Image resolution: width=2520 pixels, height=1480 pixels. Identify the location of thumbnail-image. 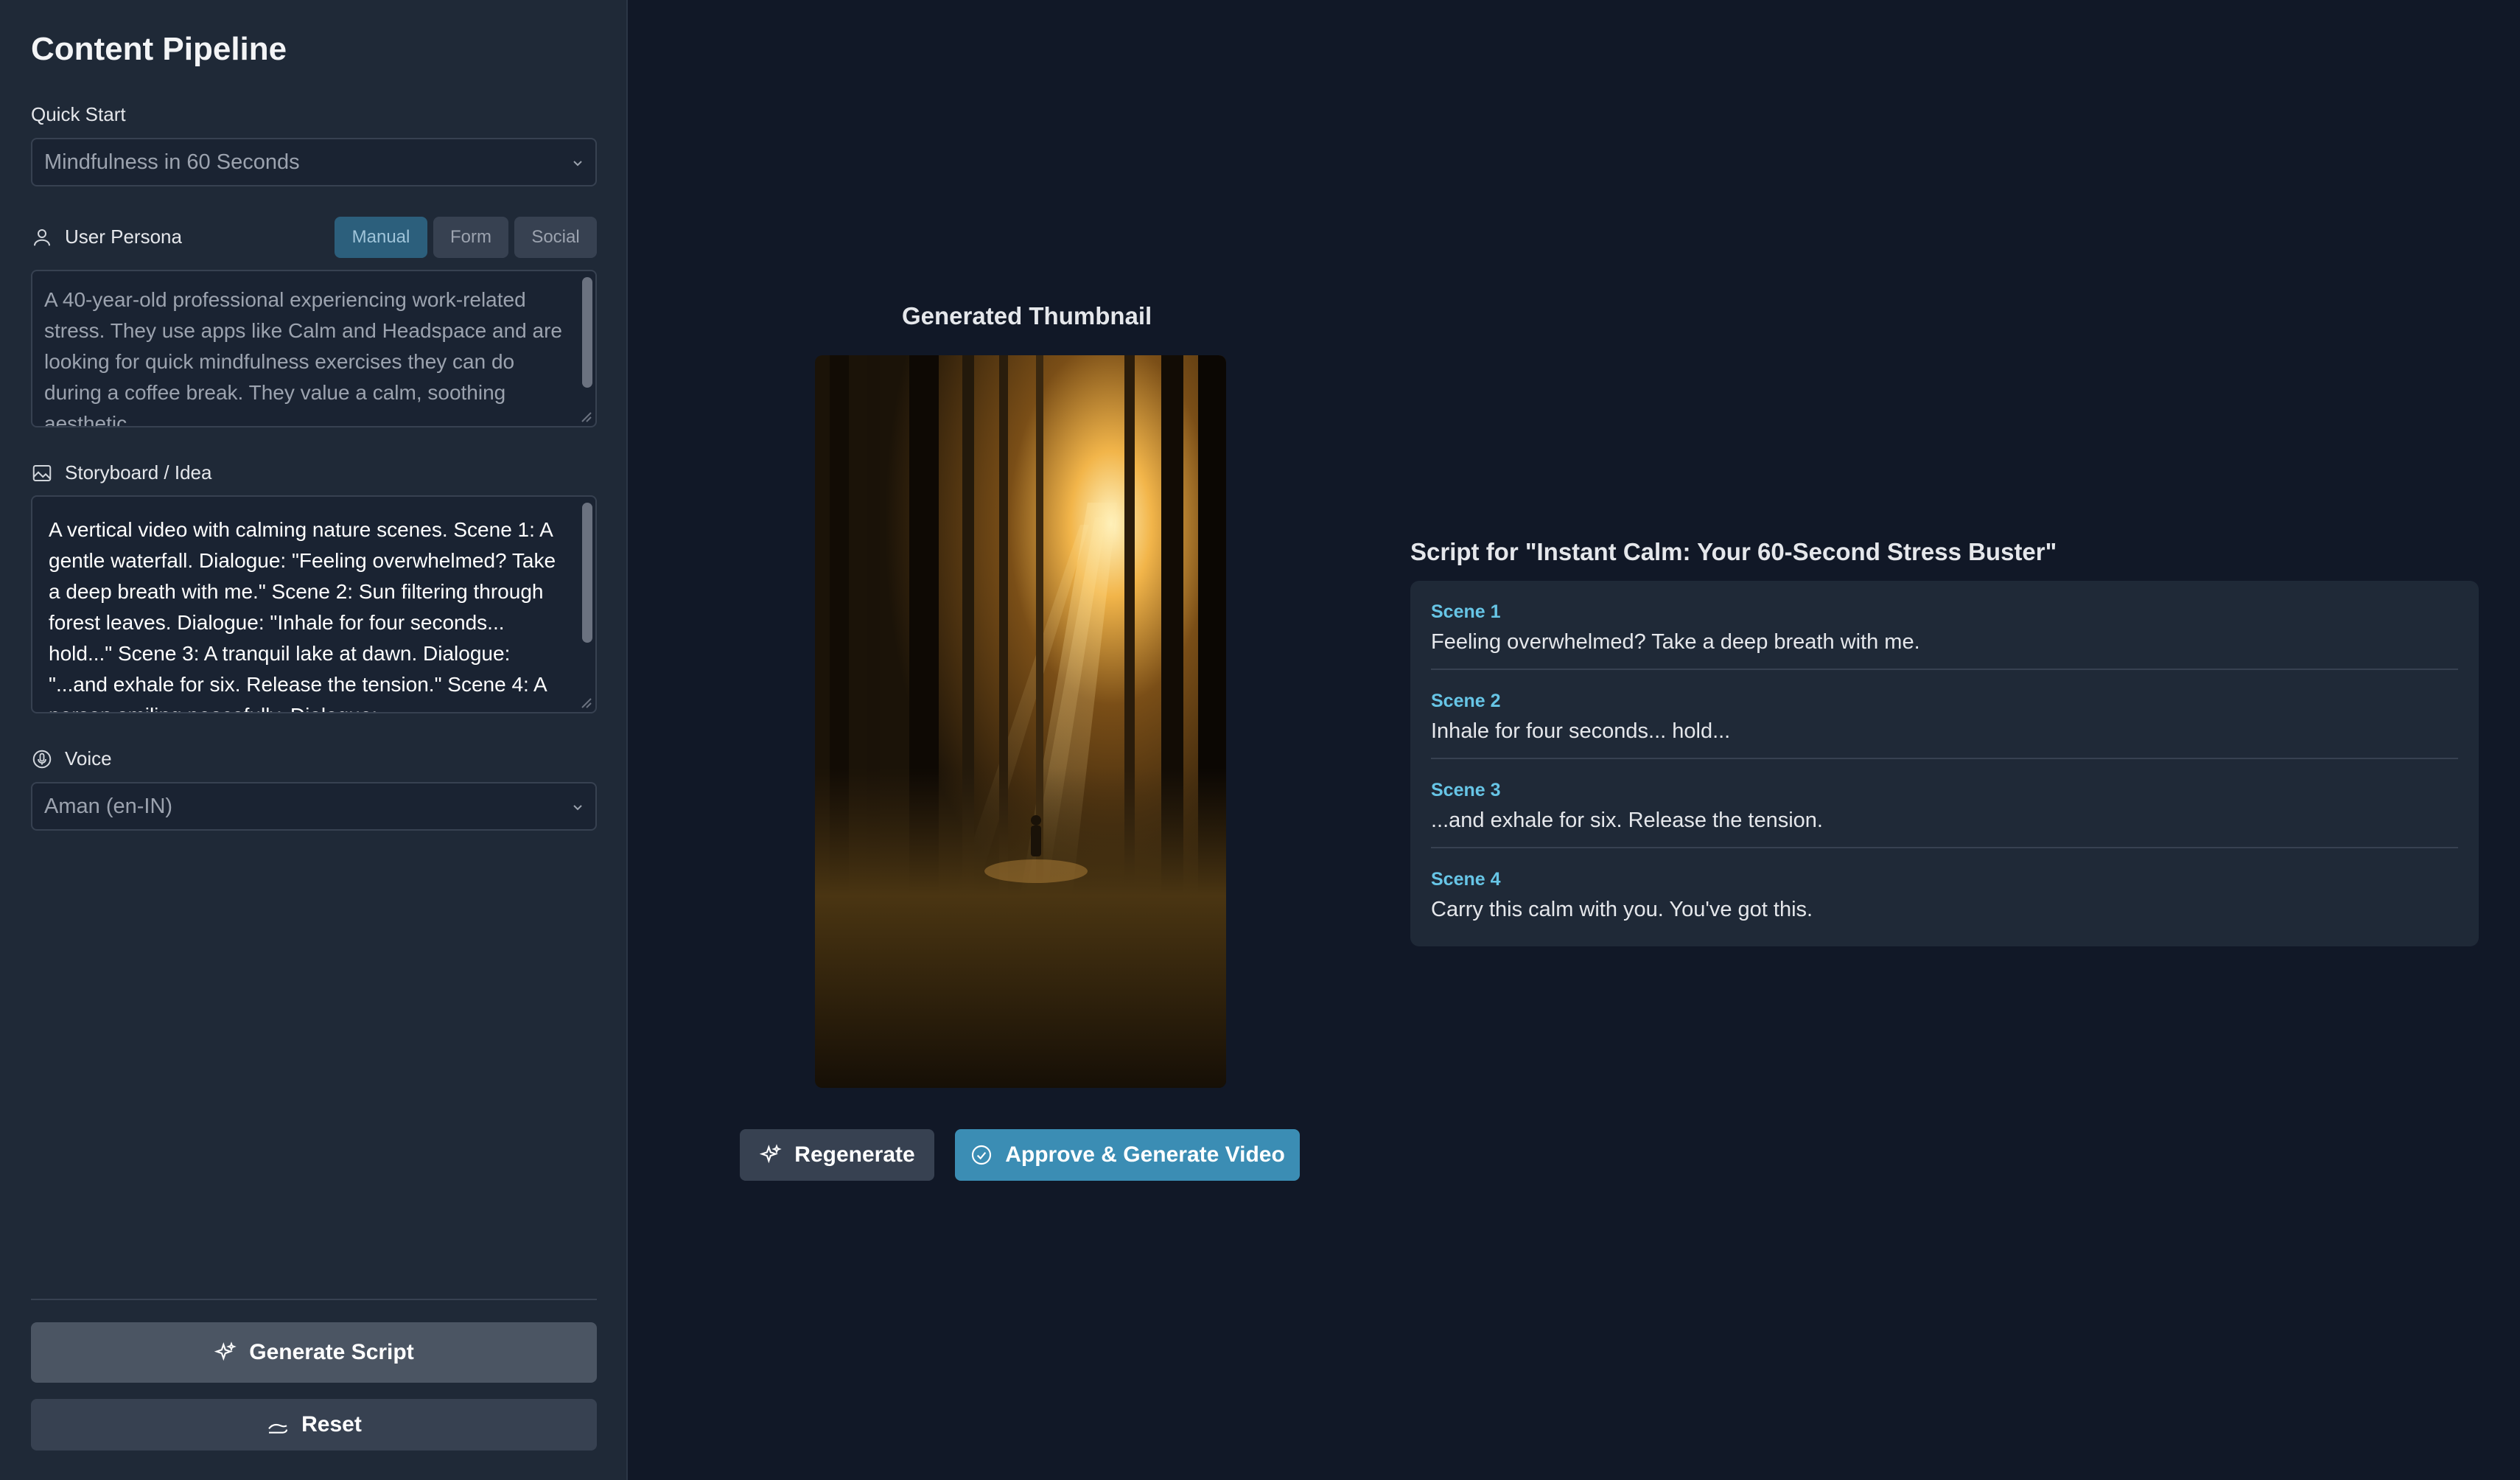
(1020, 721).